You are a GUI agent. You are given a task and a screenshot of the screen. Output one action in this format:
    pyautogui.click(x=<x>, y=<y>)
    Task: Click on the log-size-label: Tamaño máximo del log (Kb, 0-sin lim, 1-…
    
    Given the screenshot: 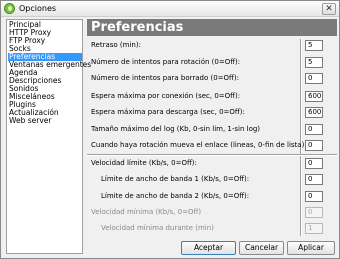 What is the action you would take?
    pyautogui.click(x=176, y=129)
    